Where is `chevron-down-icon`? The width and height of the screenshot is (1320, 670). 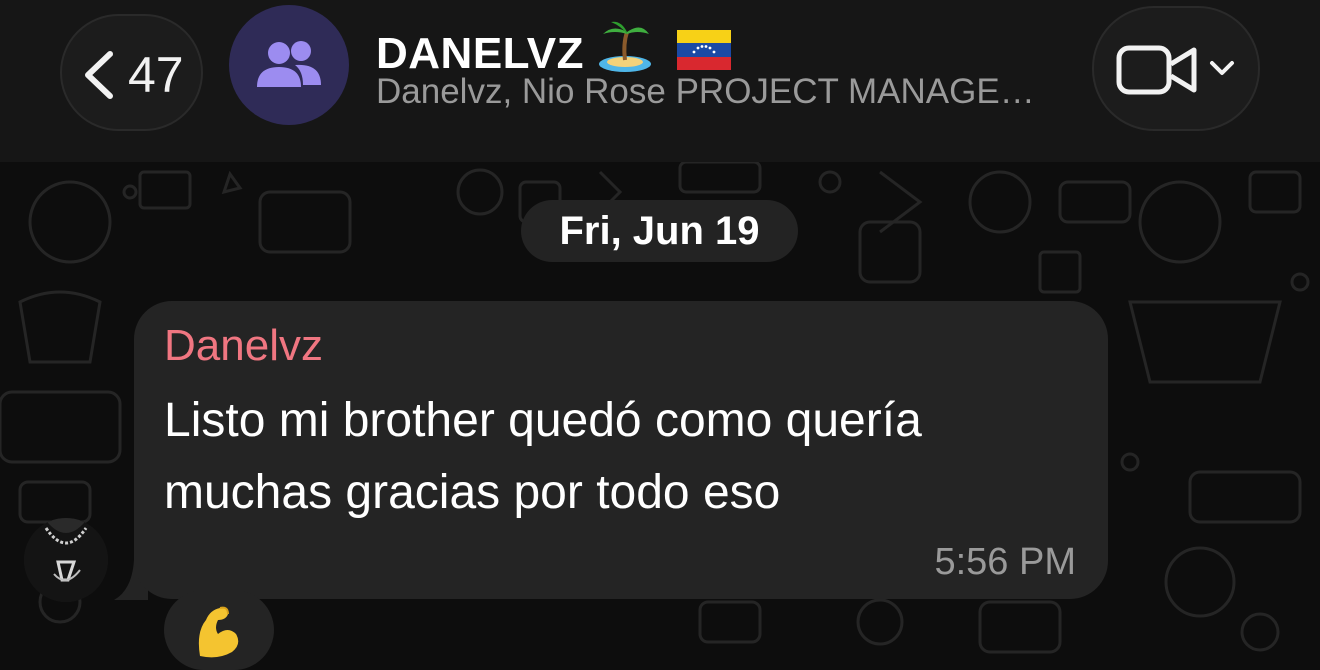 chevron-down-icon is located at coordinates (1222, 68).